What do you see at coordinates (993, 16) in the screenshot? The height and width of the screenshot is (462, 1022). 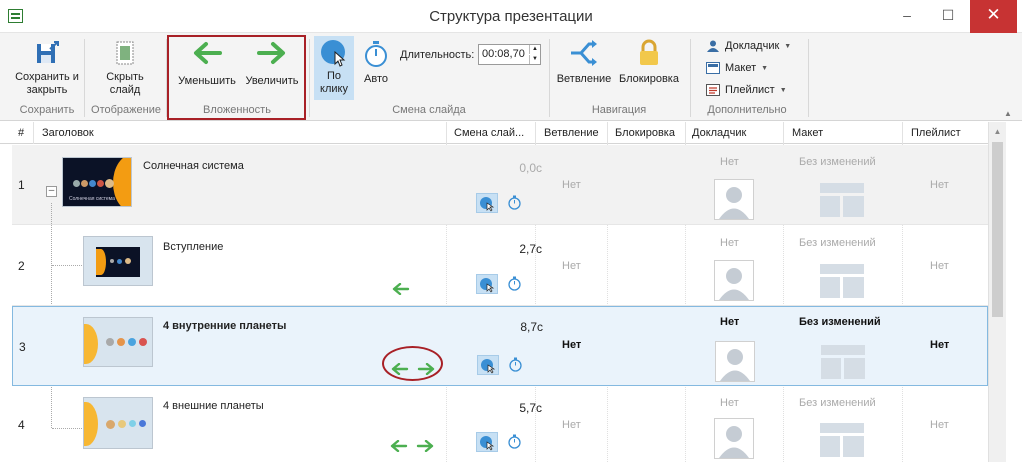 I see `close-button: ✕` at bounding box center [993, 16].